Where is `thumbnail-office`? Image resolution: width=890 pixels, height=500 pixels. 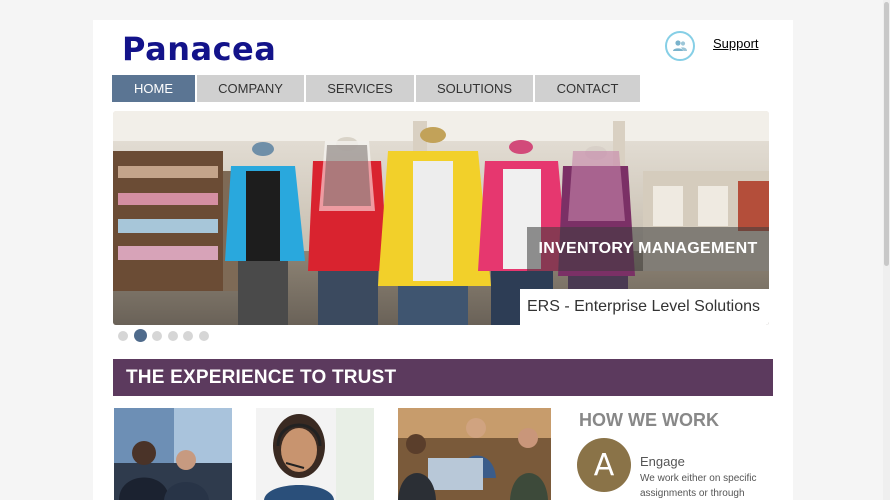 thumbnail-office is located at coordinates (474, 454).